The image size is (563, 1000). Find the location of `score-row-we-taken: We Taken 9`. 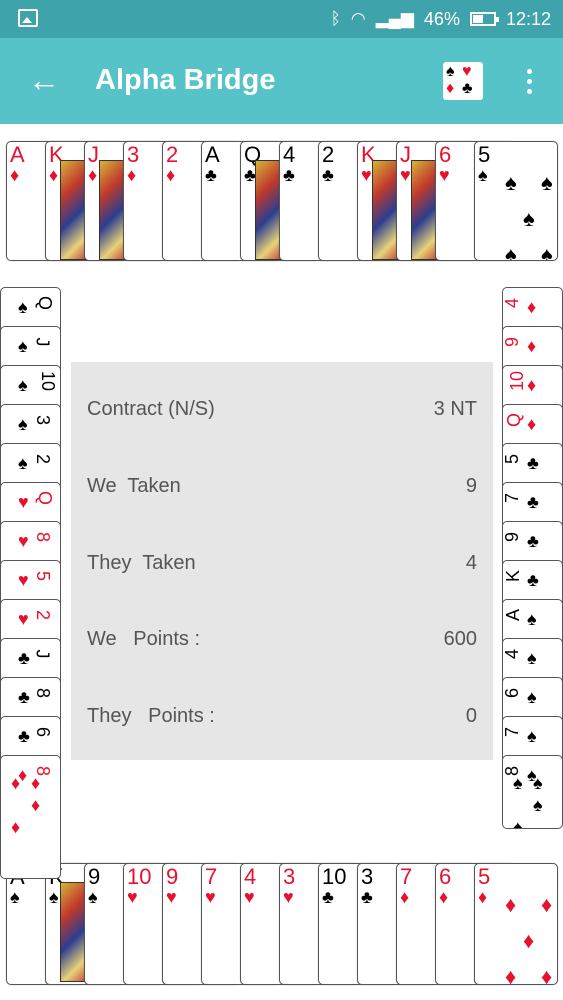

score-row-we-taken: We Taken 9 is located at coordinates (282, 490).